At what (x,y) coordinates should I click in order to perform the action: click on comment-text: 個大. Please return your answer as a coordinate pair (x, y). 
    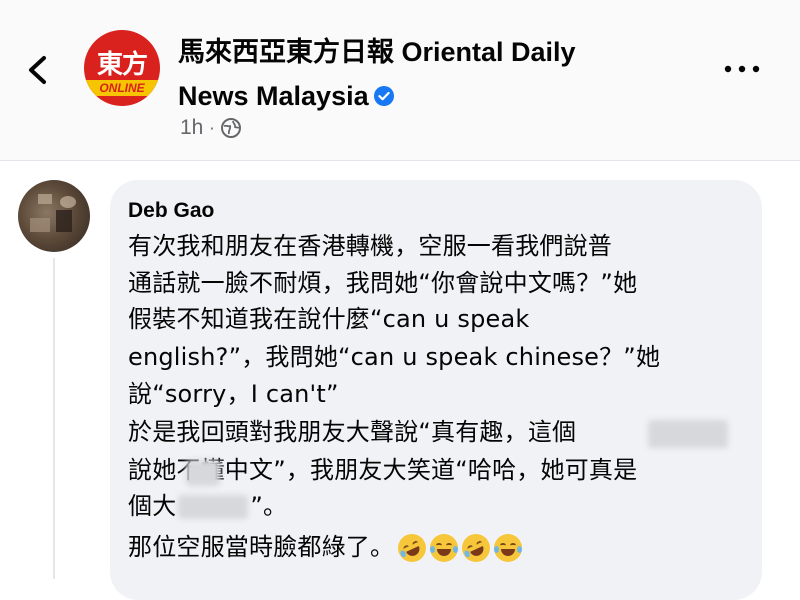
    Looking at the image, I should click on (152, 506).